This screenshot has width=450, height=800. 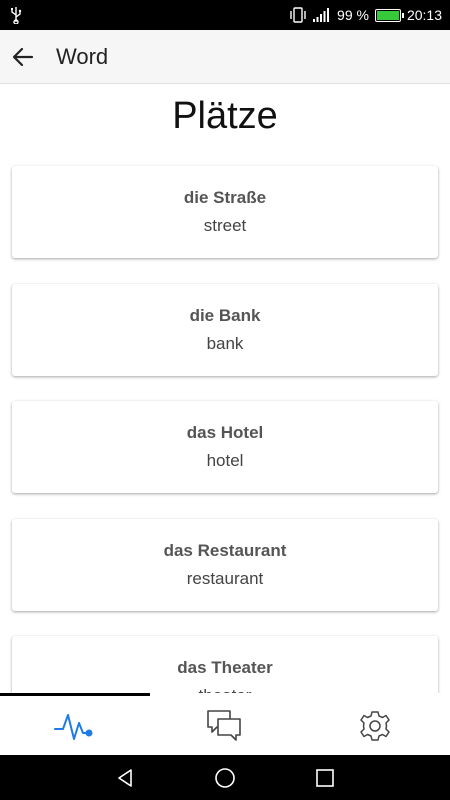 I want to click on word-card: das Hotel hotel, so click(x=225, y=447).